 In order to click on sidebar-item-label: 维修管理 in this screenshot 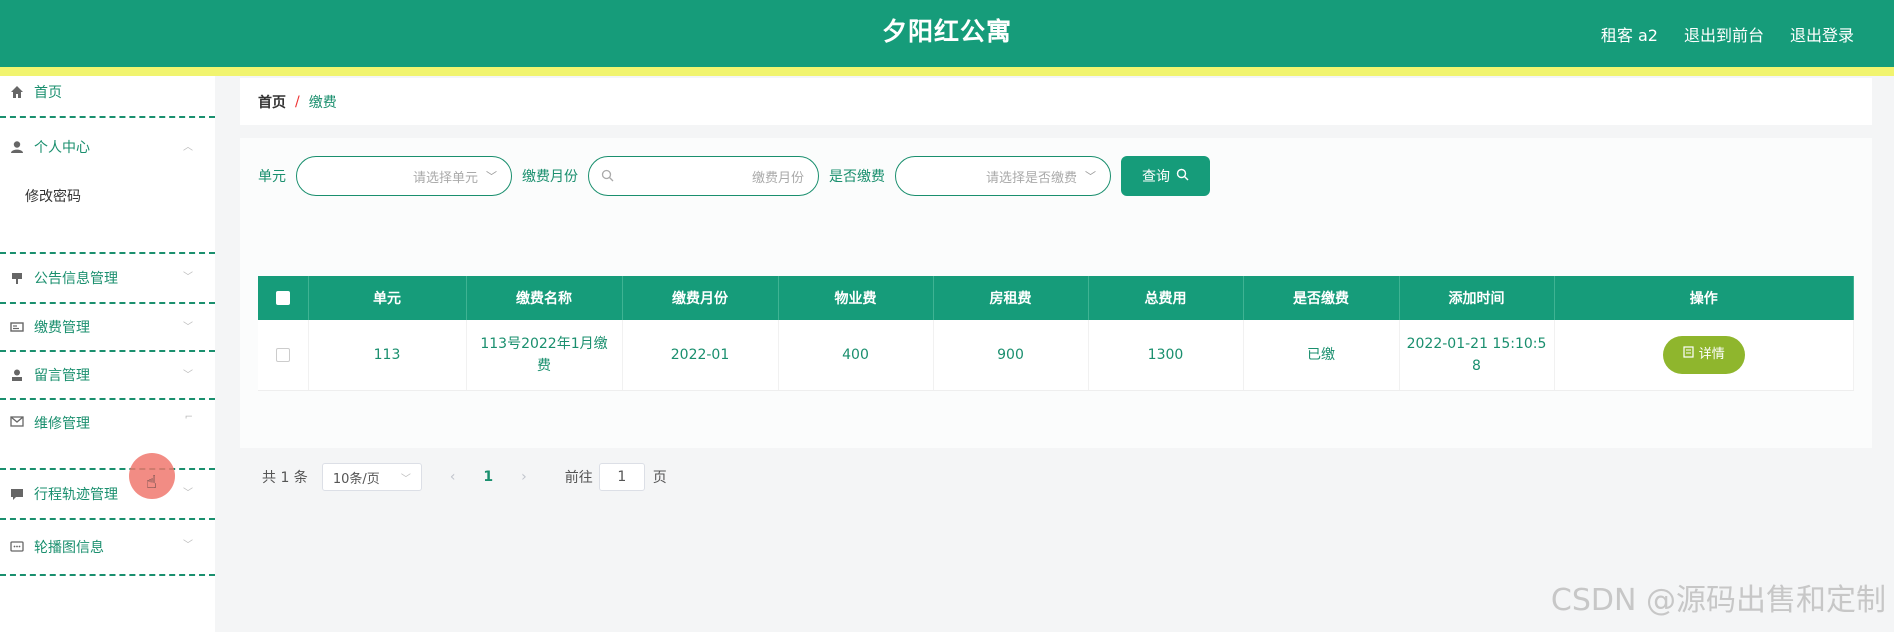, I will do `click(62, 424)`.